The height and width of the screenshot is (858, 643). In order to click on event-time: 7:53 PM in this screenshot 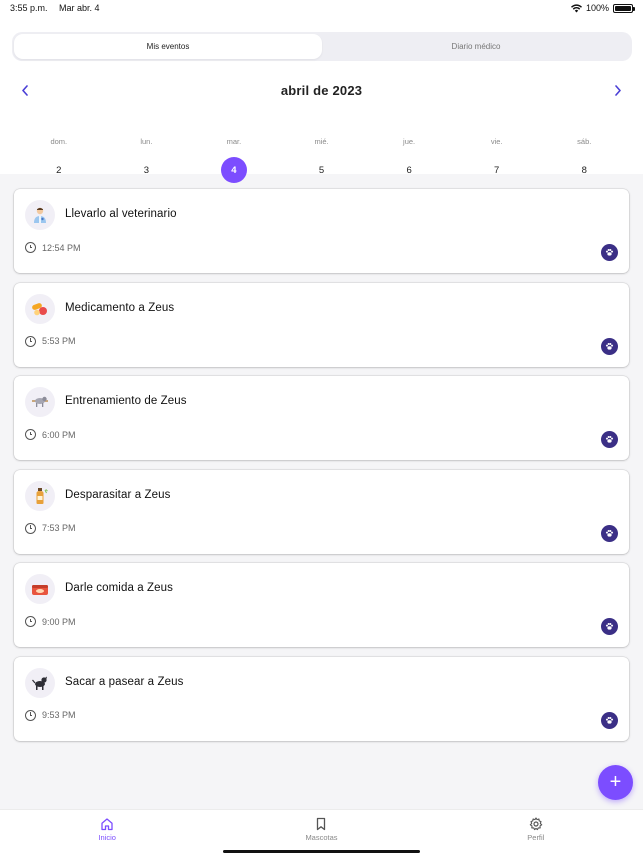, I will do `click(59, 528)`.